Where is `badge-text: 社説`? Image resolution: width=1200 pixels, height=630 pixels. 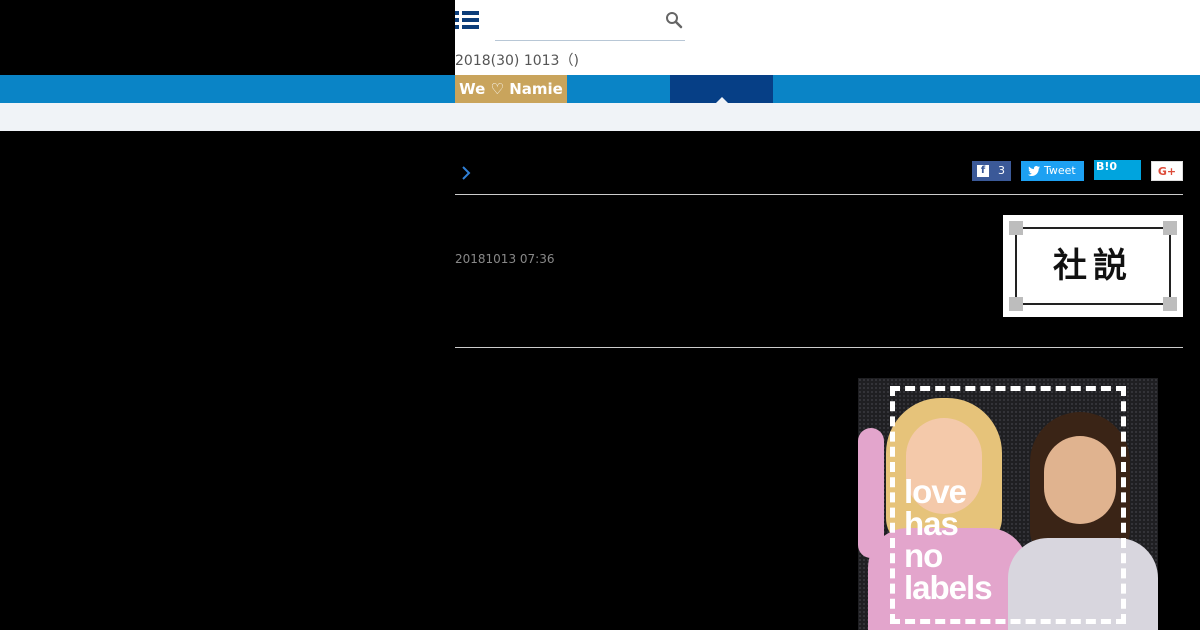 badge-text: 社説 is located at coordinates (1093, 266).